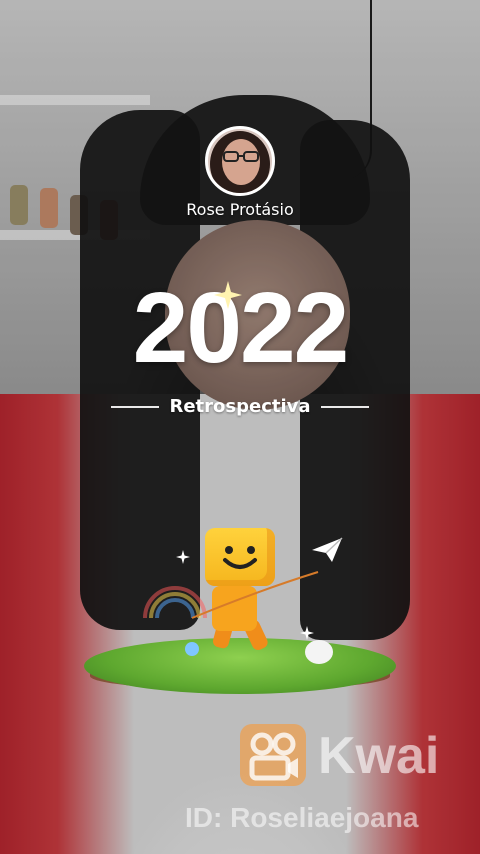 Image resolution: width=480 pixels, height=854 pixels. I want to click on subtitle-row: Retrospectiva, so click(240, 406).